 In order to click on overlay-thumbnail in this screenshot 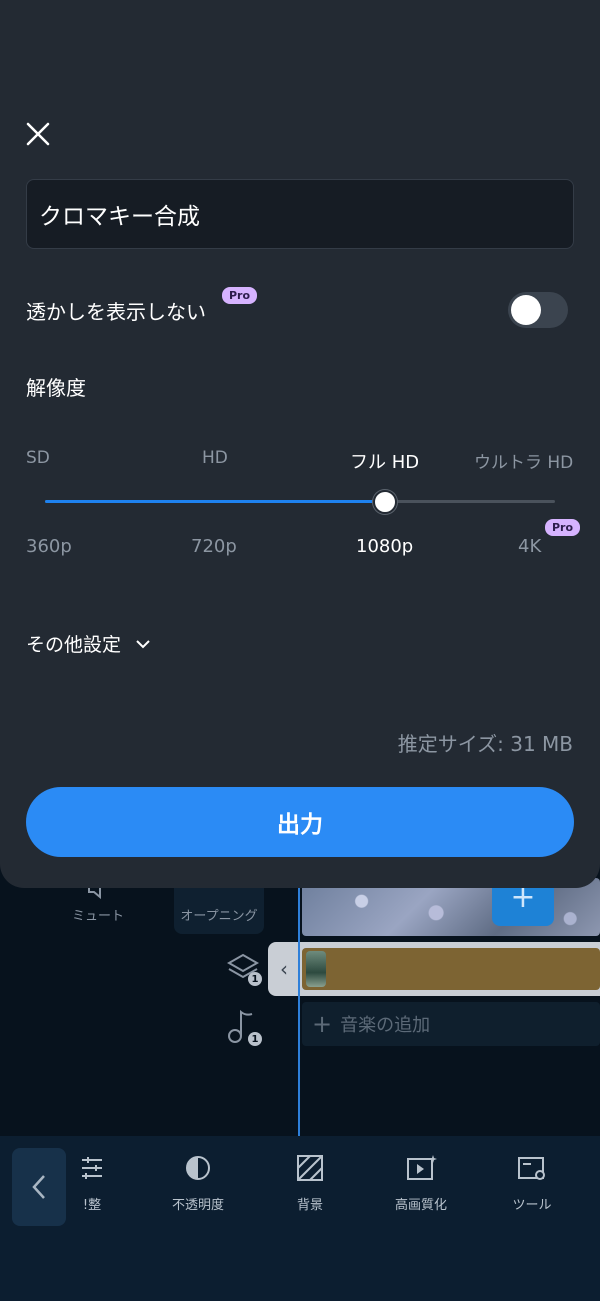, I will do `click(316, 969)`.